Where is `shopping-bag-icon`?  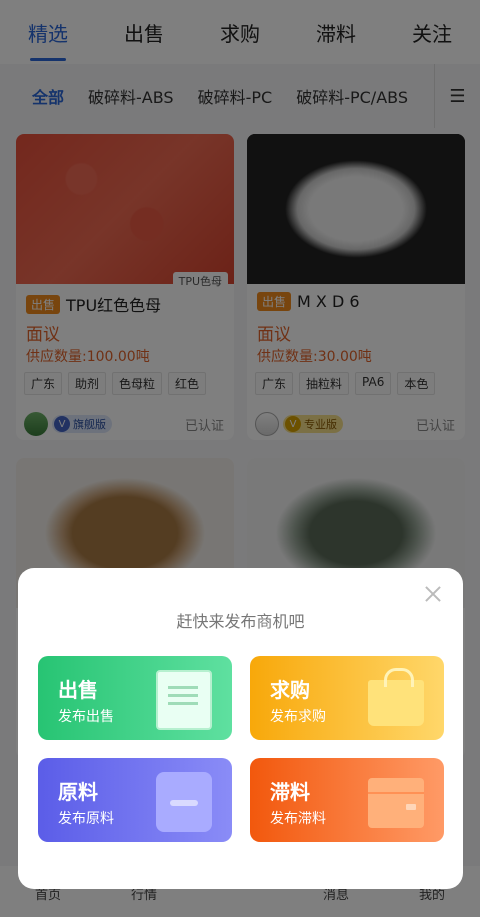 shopping-bag-icon is located at coordinates (396, 697).